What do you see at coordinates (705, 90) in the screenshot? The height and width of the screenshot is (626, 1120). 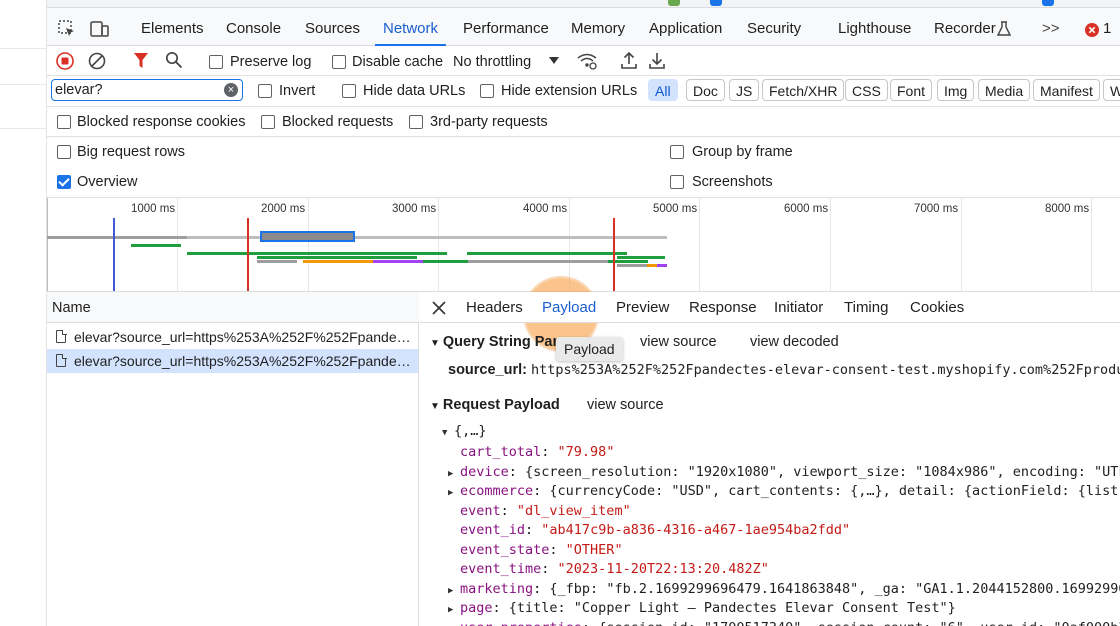 I see `type-filter-doc: Doc` at bounding box center [705, 90].